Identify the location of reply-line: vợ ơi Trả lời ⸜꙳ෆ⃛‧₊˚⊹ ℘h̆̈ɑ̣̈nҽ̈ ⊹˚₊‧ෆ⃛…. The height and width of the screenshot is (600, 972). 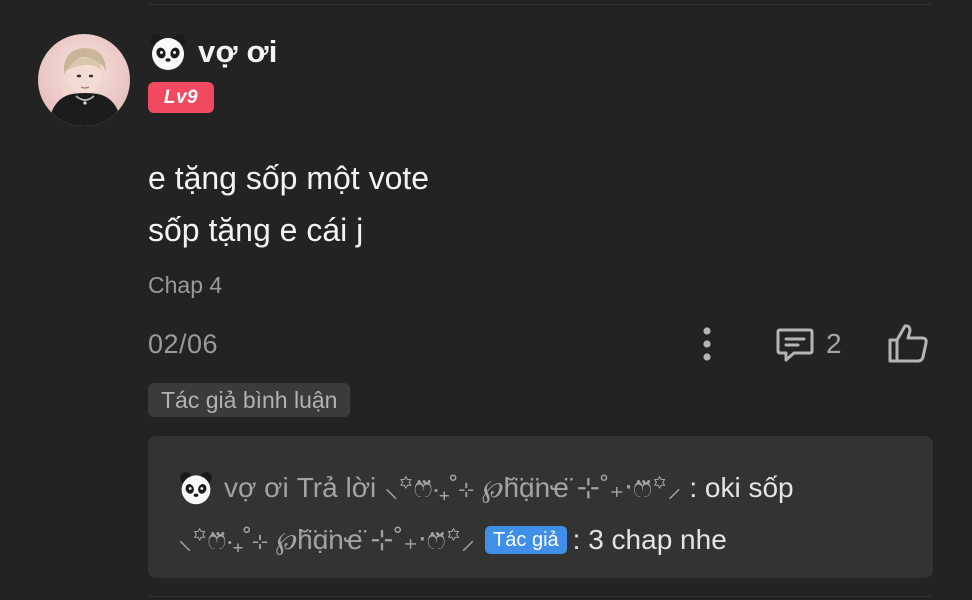
(555, 488).